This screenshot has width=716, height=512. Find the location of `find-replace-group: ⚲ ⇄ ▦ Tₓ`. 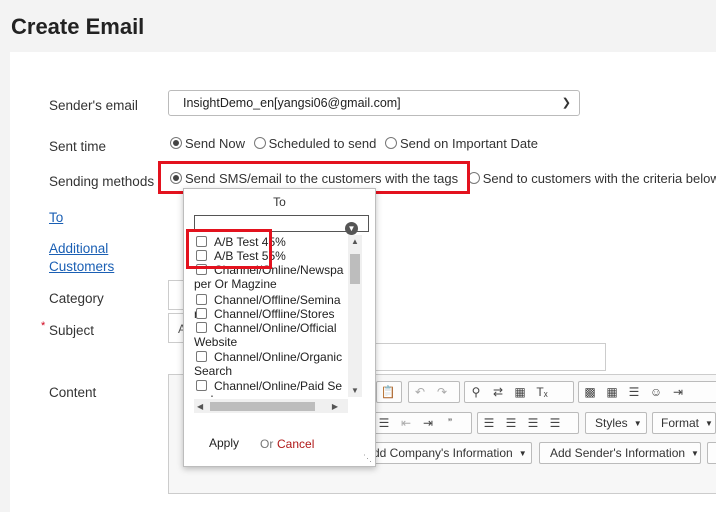

find-replace-group: ⚲ ⇄ ▦ Tₓ is located at coordinates (519, 392).